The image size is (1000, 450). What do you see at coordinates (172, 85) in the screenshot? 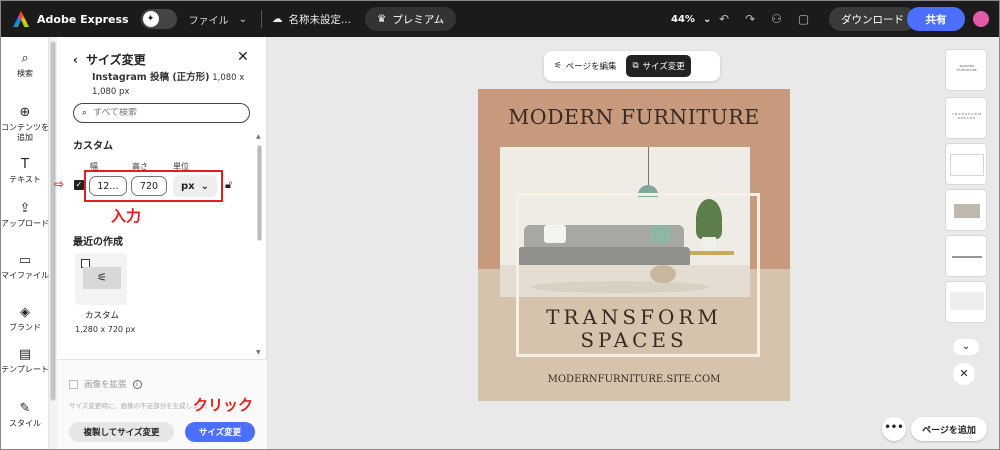
I see `preset-info: Instagram 投稿 (正方形) 1,080 x 1,080 px` at bounding box center [172, 85].